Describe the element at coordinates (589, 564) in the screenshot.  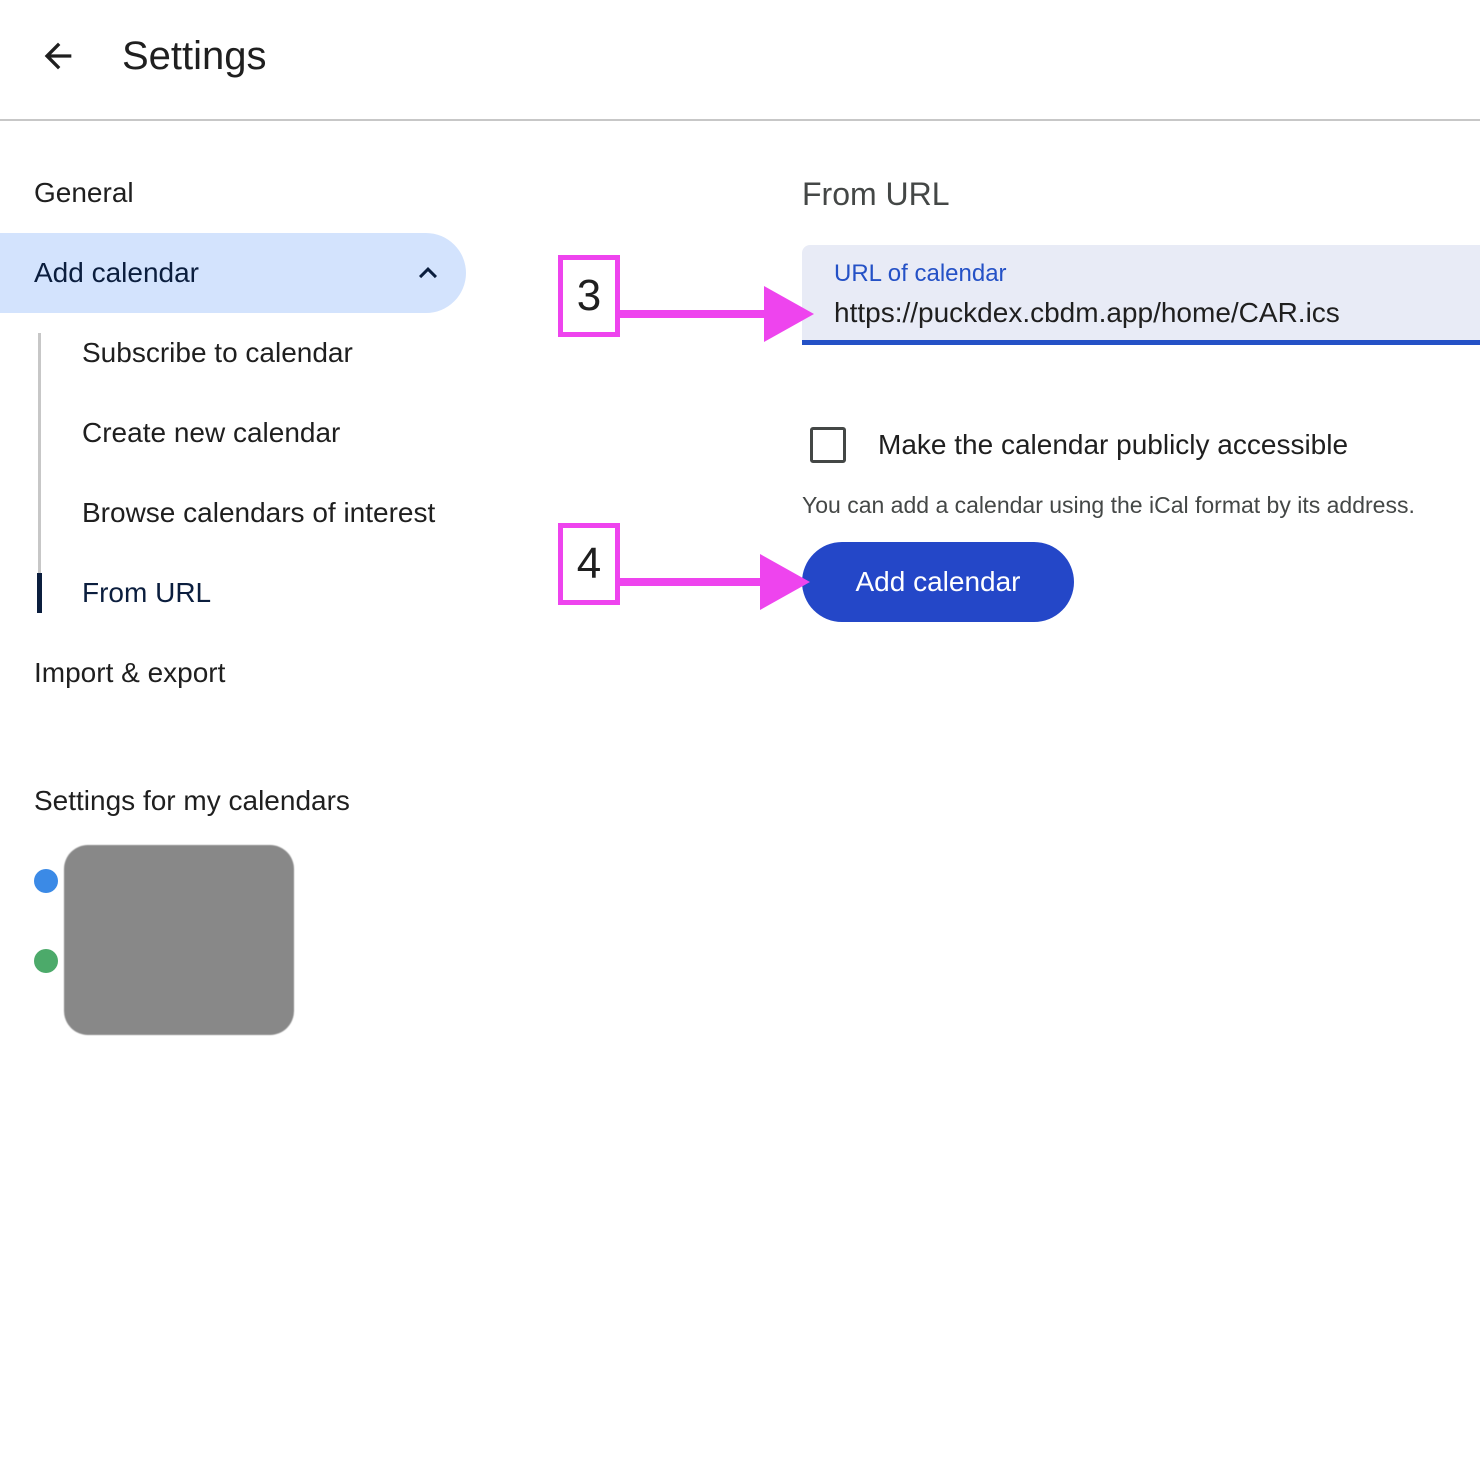
I see `annotation-step-4: 4` at that location.